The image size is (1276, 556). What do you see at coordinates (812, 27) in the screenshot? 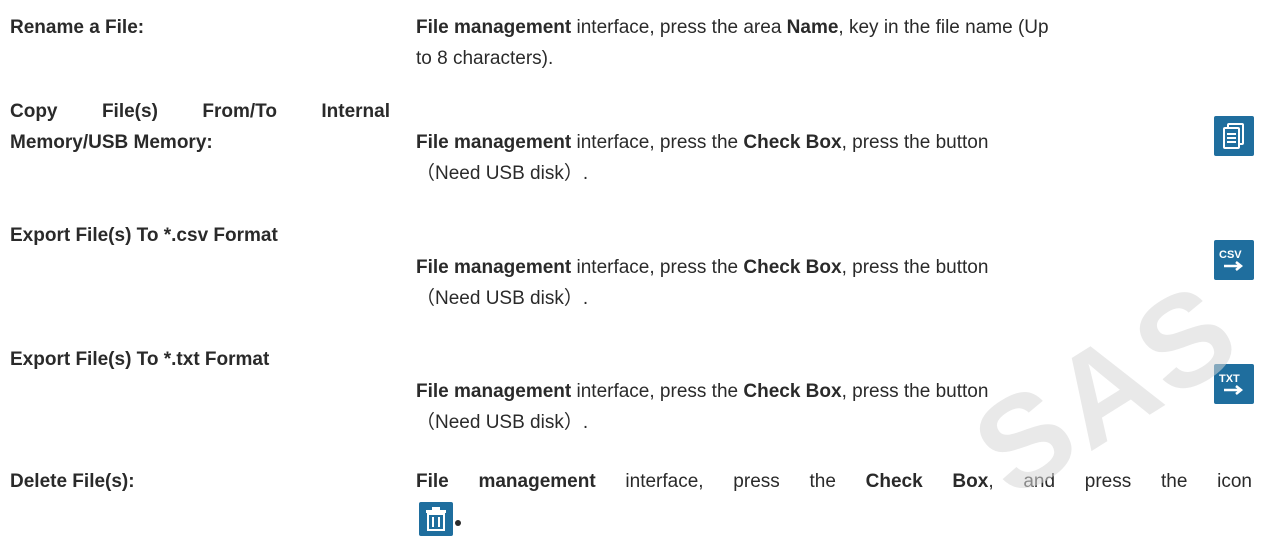
I see `term-name: Name` at bounding box center [812, 27].